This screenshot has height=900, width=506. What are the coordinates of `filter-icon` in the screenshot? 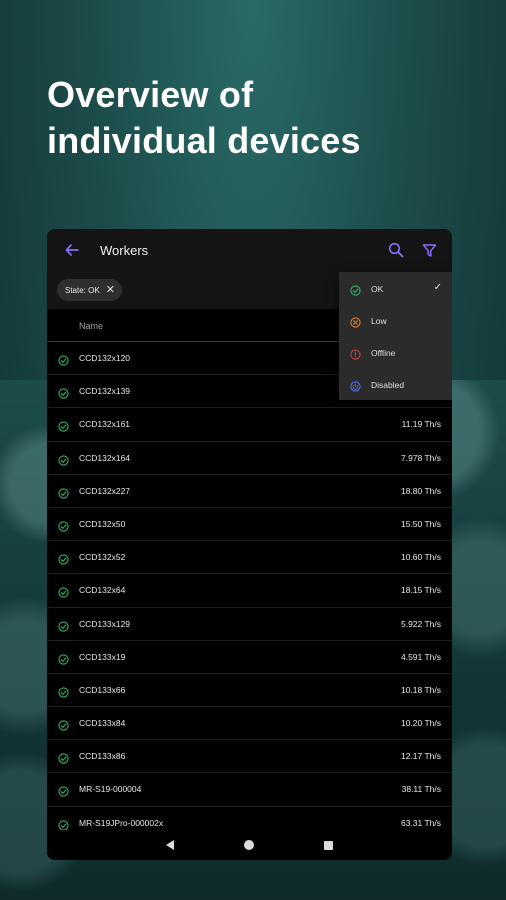 It's located at (429, 250).